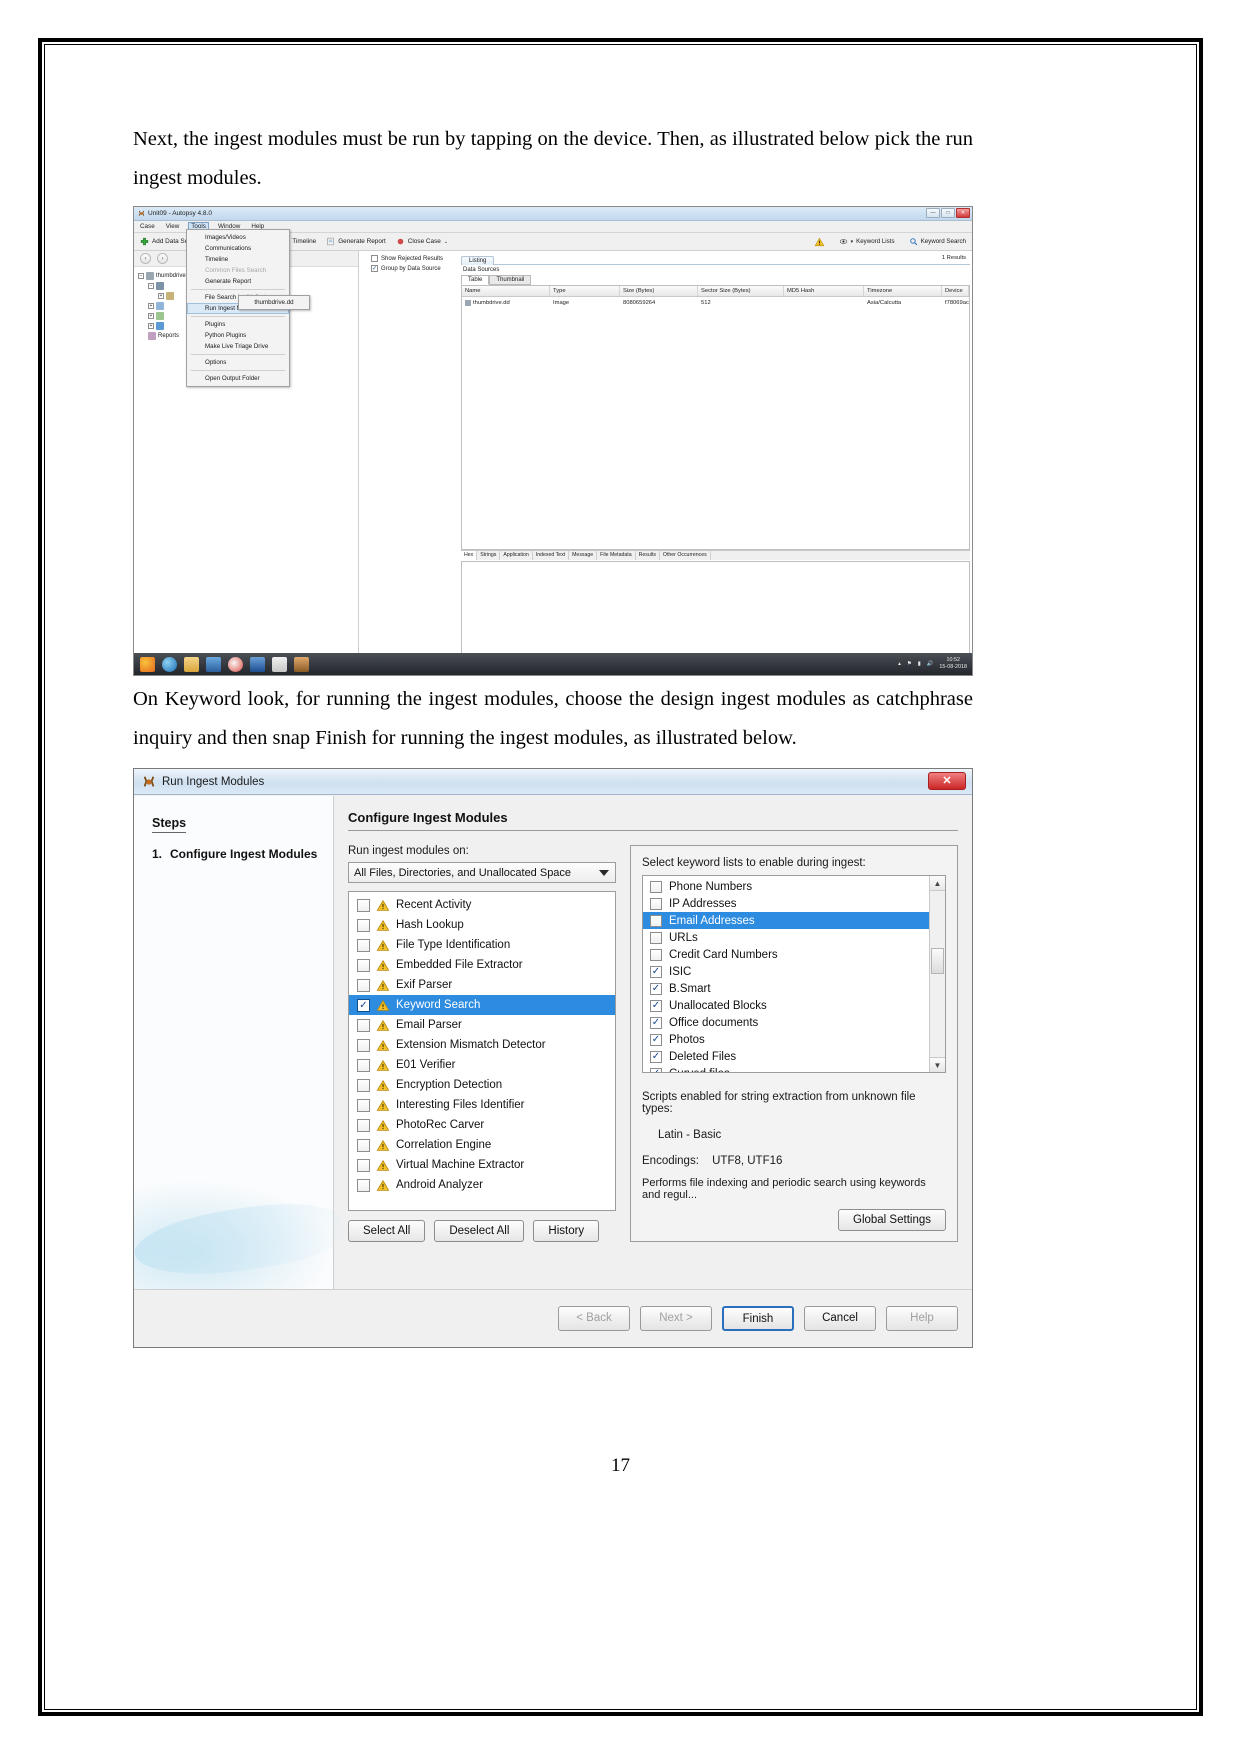 This screenshot has width=1241, height=1754. Describe the element at coordinates (758, 1318) in the screenshot. I see `finish-button: Finish` at that location.